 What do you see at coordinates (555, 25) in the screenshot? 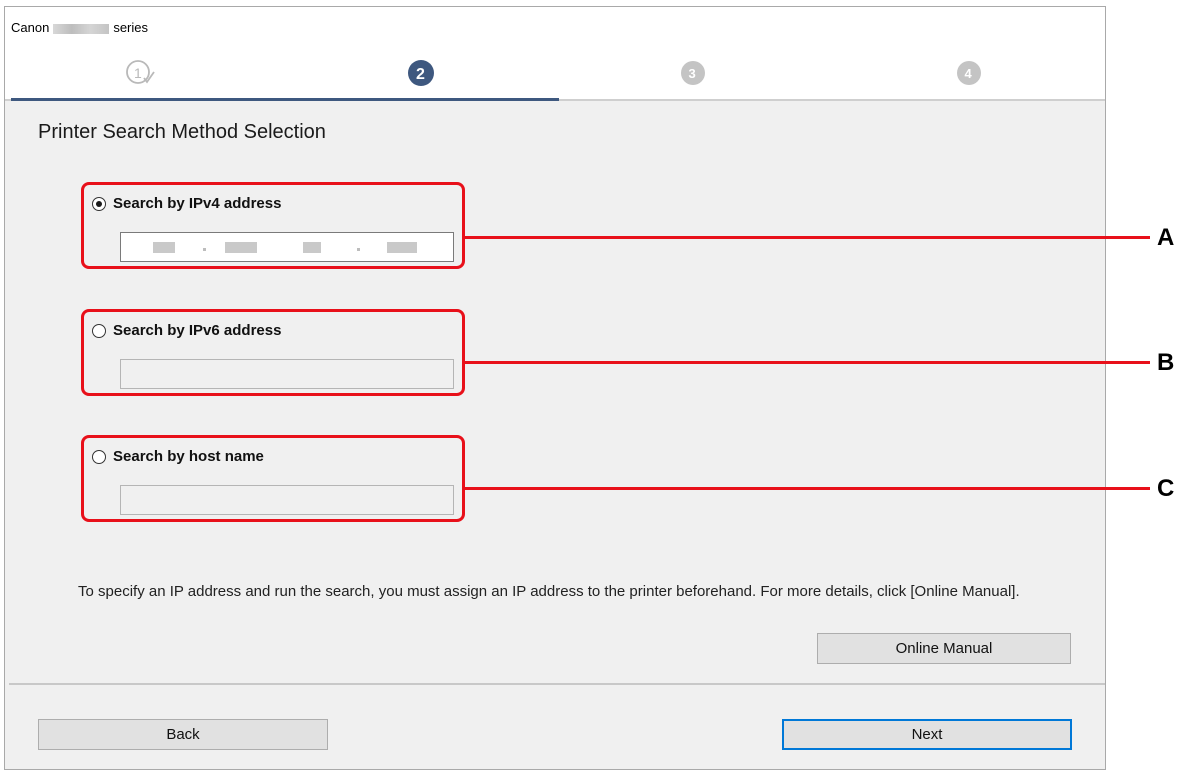
I see `title-bar: Canon series` at bounding box center [555, 25].